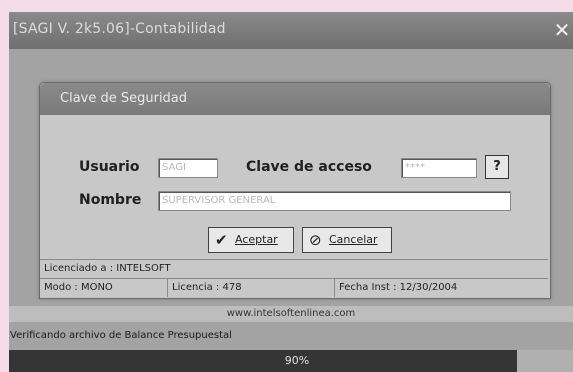  I want to click on licencia-text: Licencia : 478, so click(251, 288).